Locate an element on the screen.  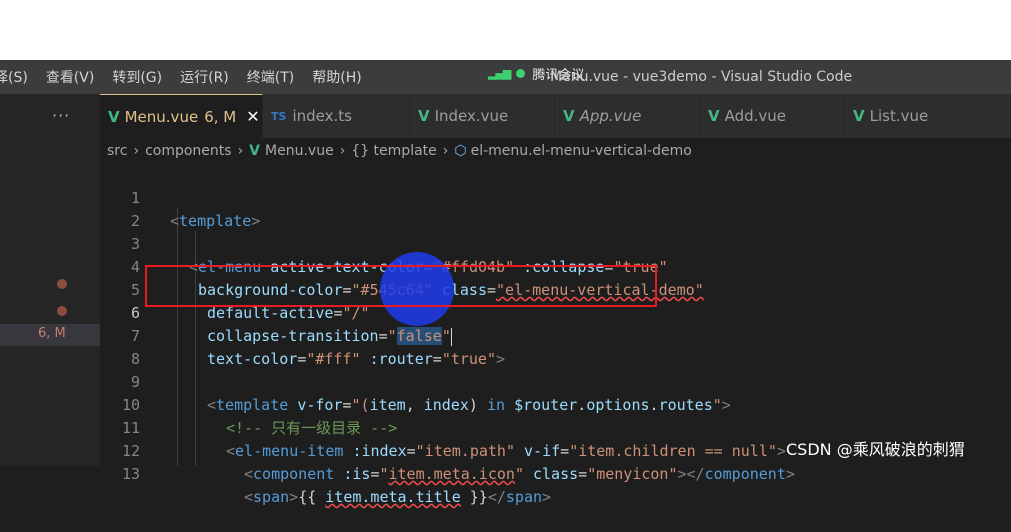
tab-label: Add.vue is located at coordinates (755, 116).